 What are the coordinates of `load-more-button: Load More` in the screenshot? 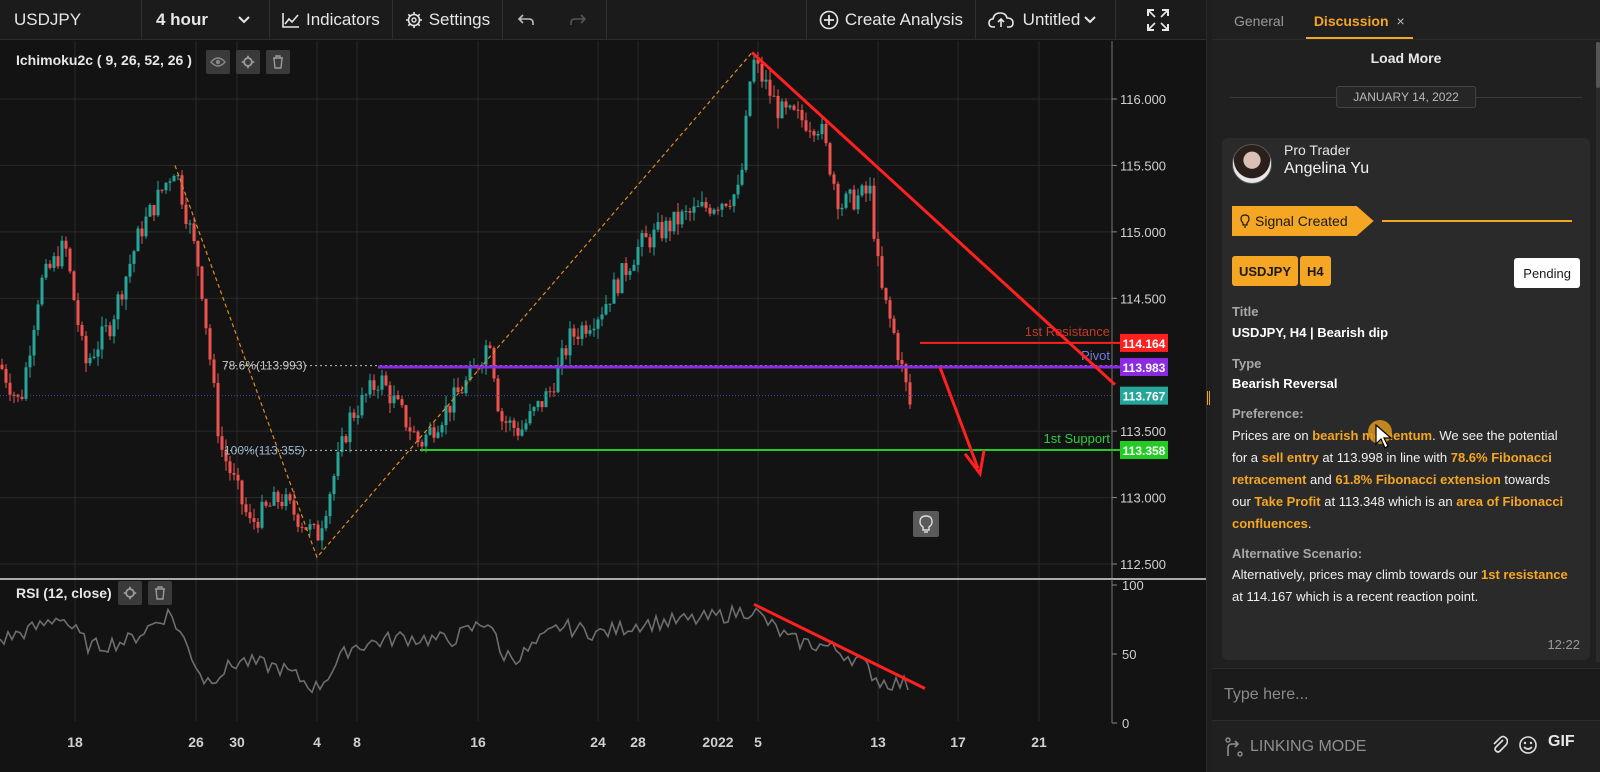 It's located at (1406, 58).